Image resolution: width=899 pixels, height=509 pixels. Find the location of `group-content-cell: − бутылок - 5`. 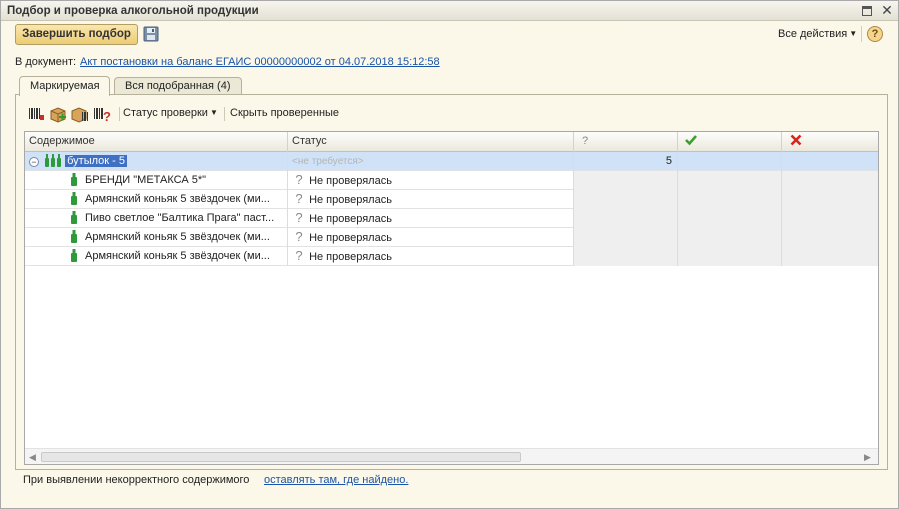

group-content-cell: − бутылок - 5 is located at coordinates (156, 161).